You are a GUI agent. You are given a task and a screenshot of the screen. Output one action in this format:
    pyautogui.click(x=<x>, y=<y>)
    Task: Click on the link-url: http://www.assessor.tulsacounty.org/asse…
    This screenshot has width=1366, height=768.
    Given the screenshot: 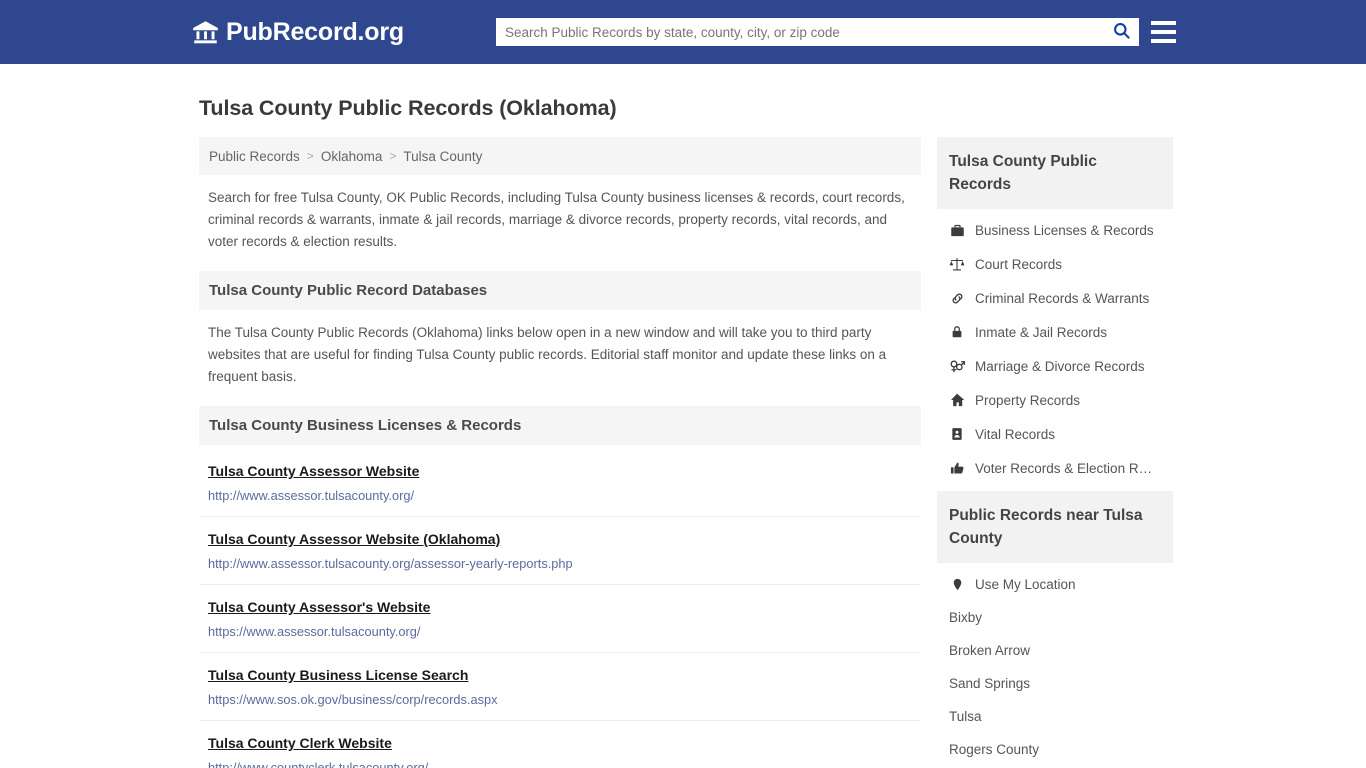 What is the action you would take?
    pyautogui.click(x=559, y=563)
    